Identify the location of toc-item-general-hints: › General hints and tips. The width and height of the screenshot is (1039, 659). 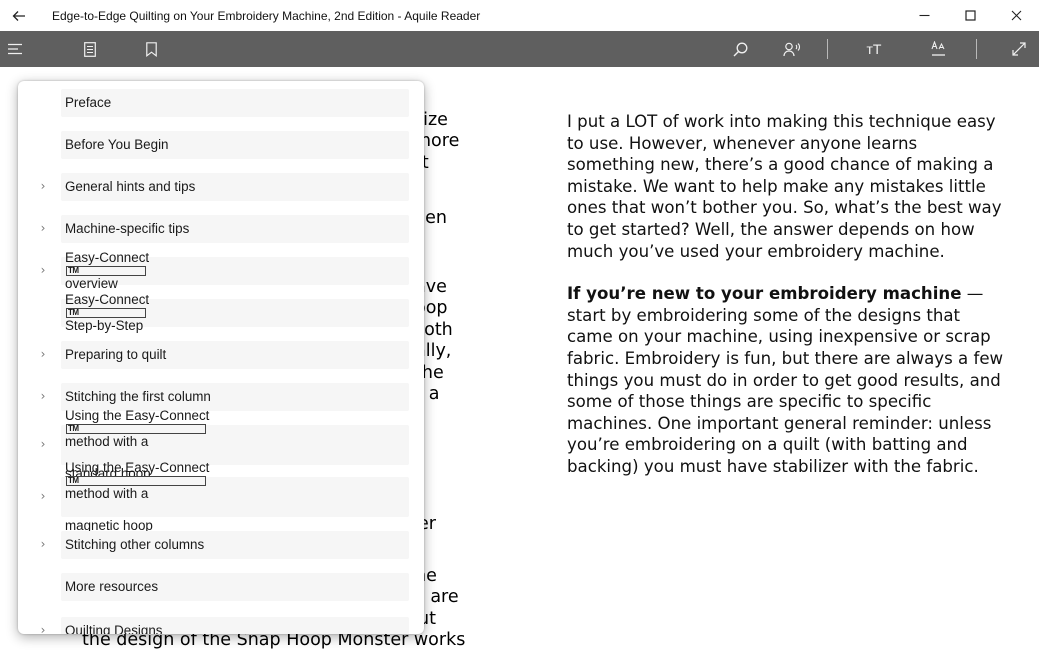
(221, 187).